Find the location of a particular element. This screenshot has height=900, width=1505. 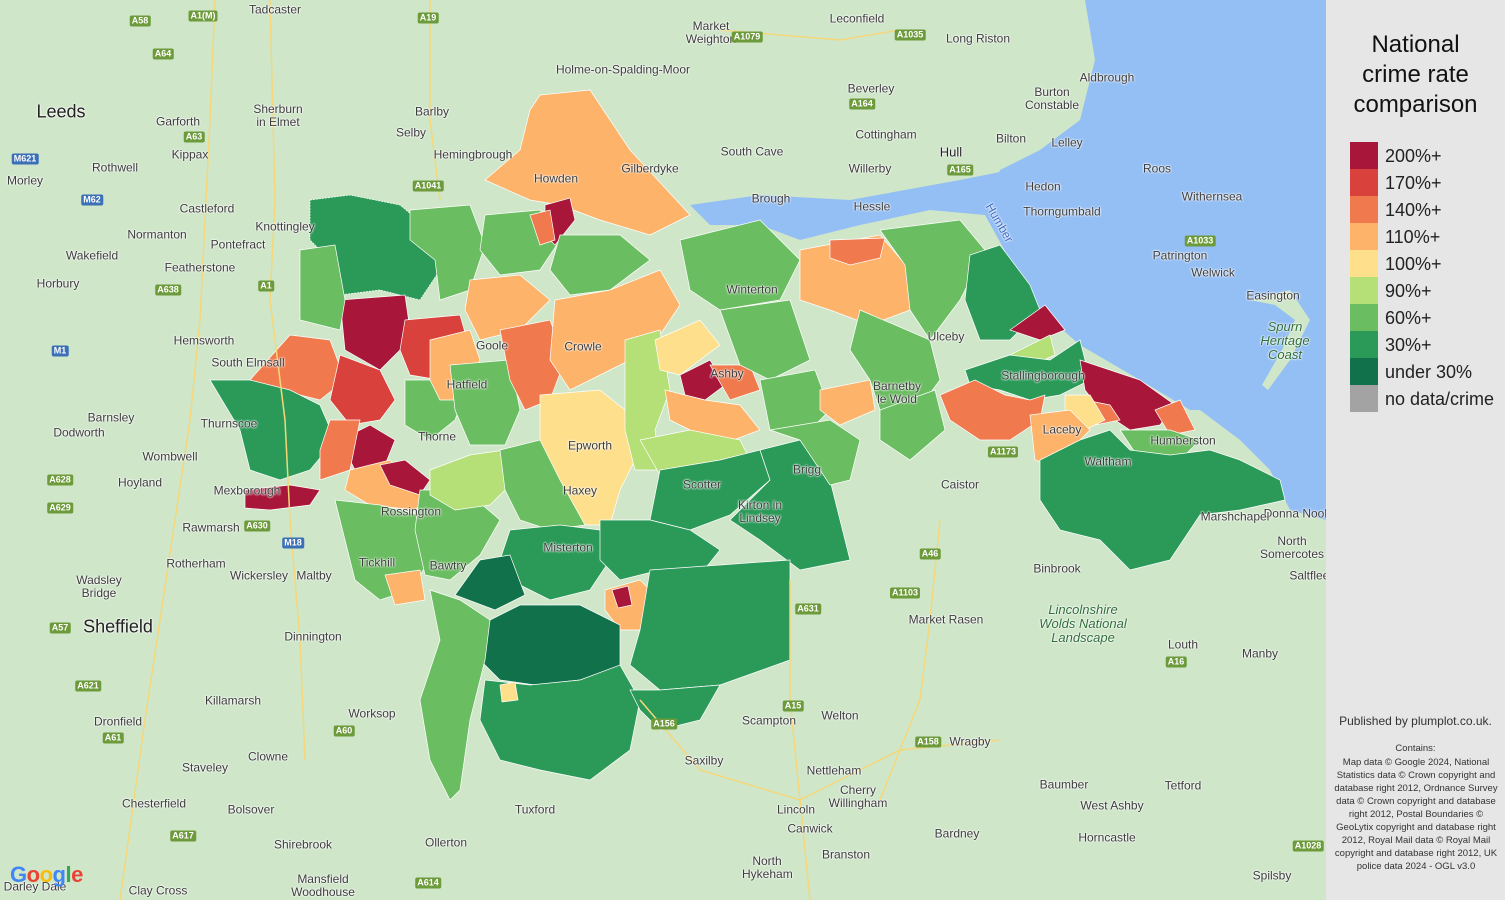

place-label-hull: Hull is located at coordinates (951, 152).